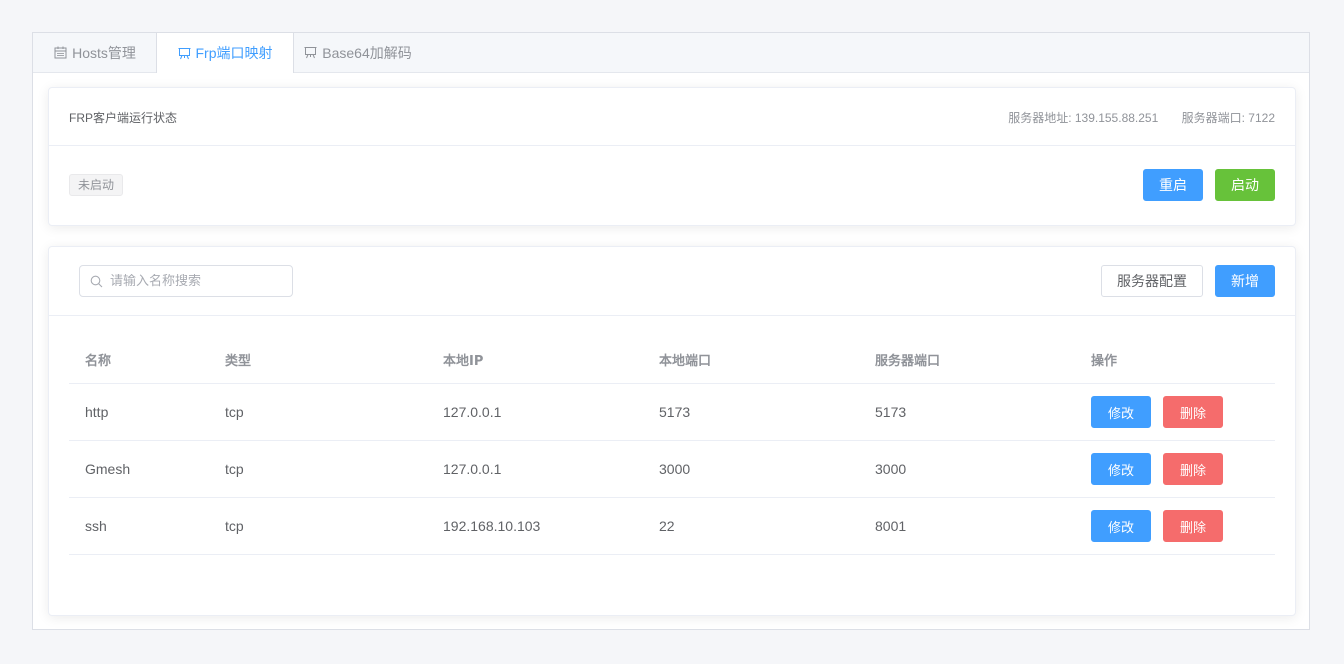 Image resolution: width=1344 pixels, height=664 pixels. I want to click on cell-local-port: 22, so click(751, 526).